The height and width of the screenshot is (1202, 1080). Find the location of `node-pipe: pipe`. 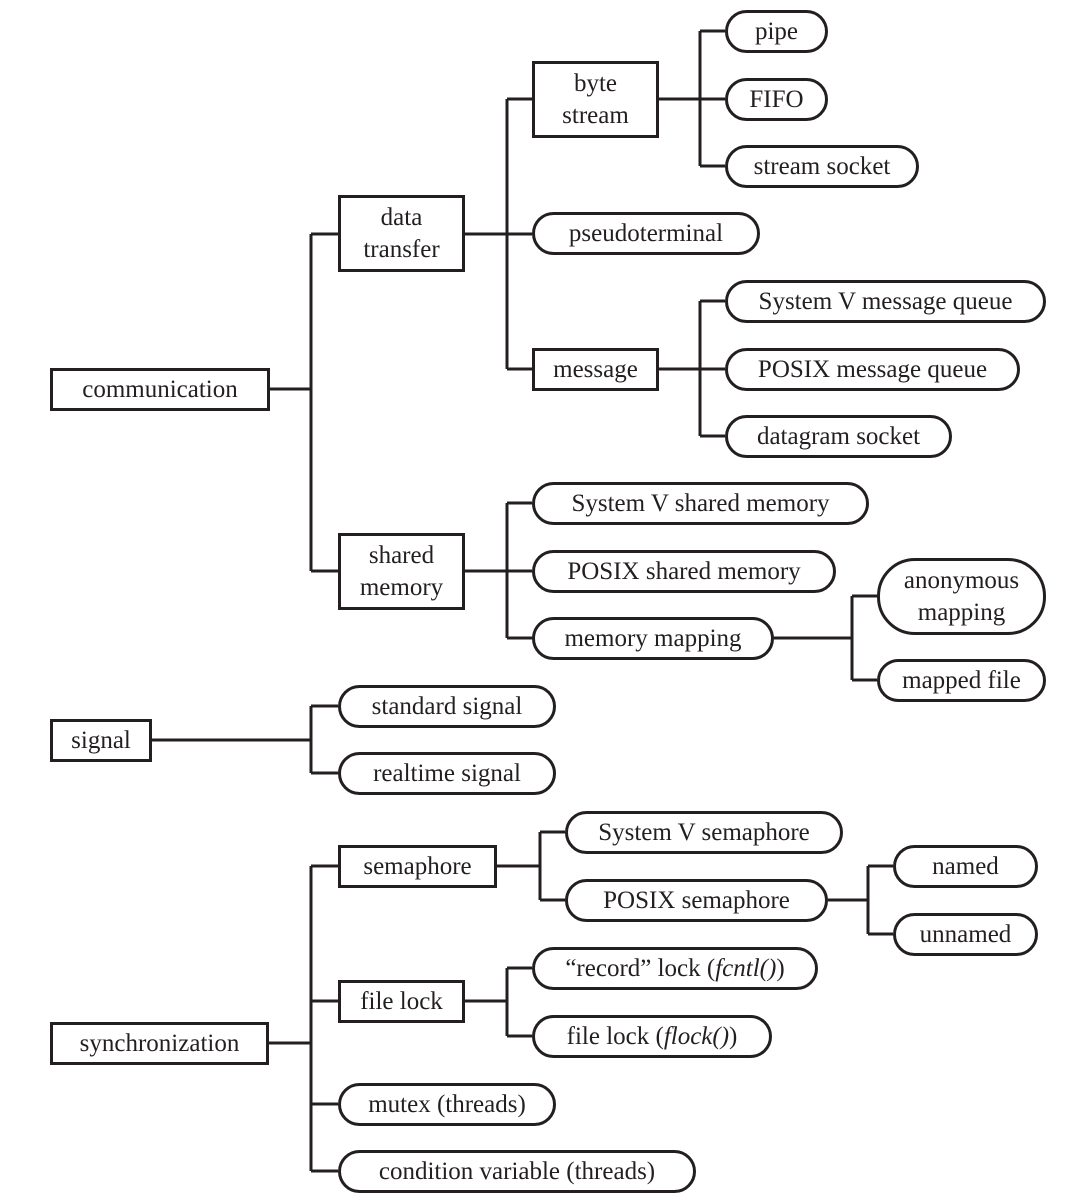

node-pipe: pipe is located at coordinates (776, 31).